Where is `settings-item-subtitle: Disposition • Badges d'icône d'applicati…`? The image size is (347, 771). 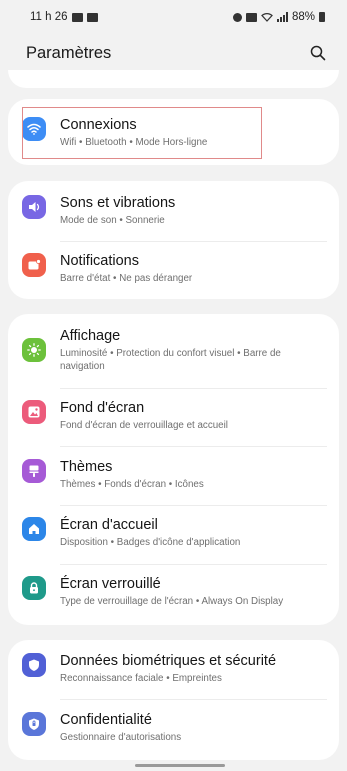
settings-item-subtitle: Disposition • Badges d'icône d'applicati… is located at coordinates (150, 542).